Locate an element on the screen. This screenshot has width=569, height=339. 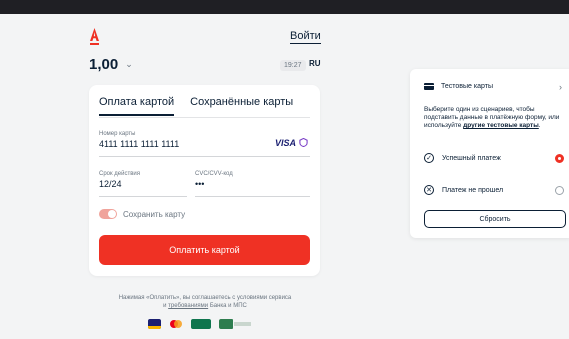
option-success-radio is located at coordinates (559, 158).